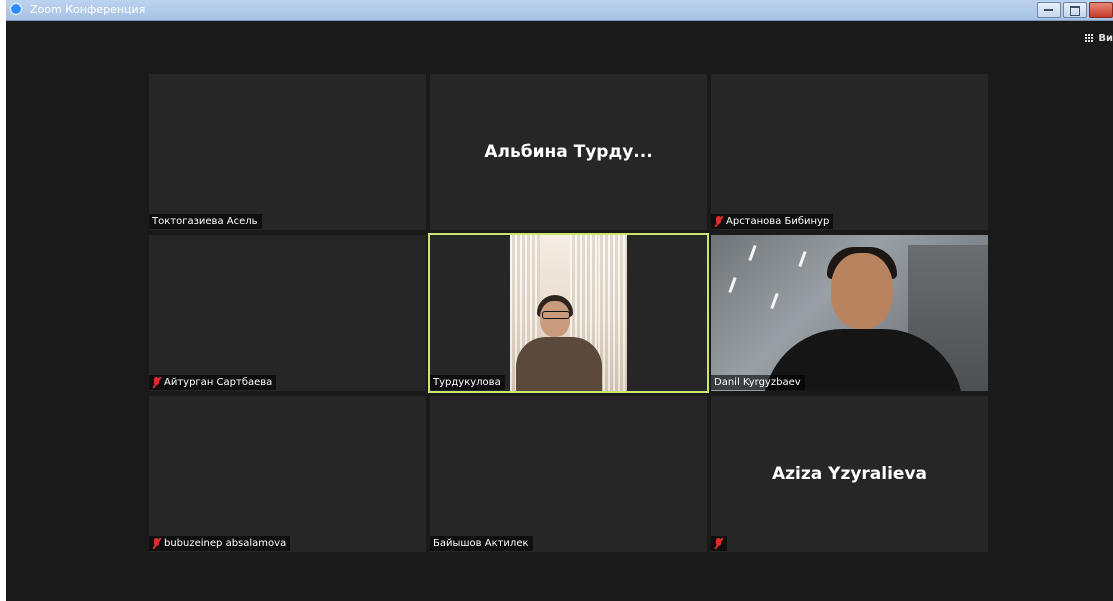 The width and height of the screenshot is (1113, 601). Describe the element at coordinates (559, 10) in the screenshot. I see `title-bar: Zoom Конференция` at that location.